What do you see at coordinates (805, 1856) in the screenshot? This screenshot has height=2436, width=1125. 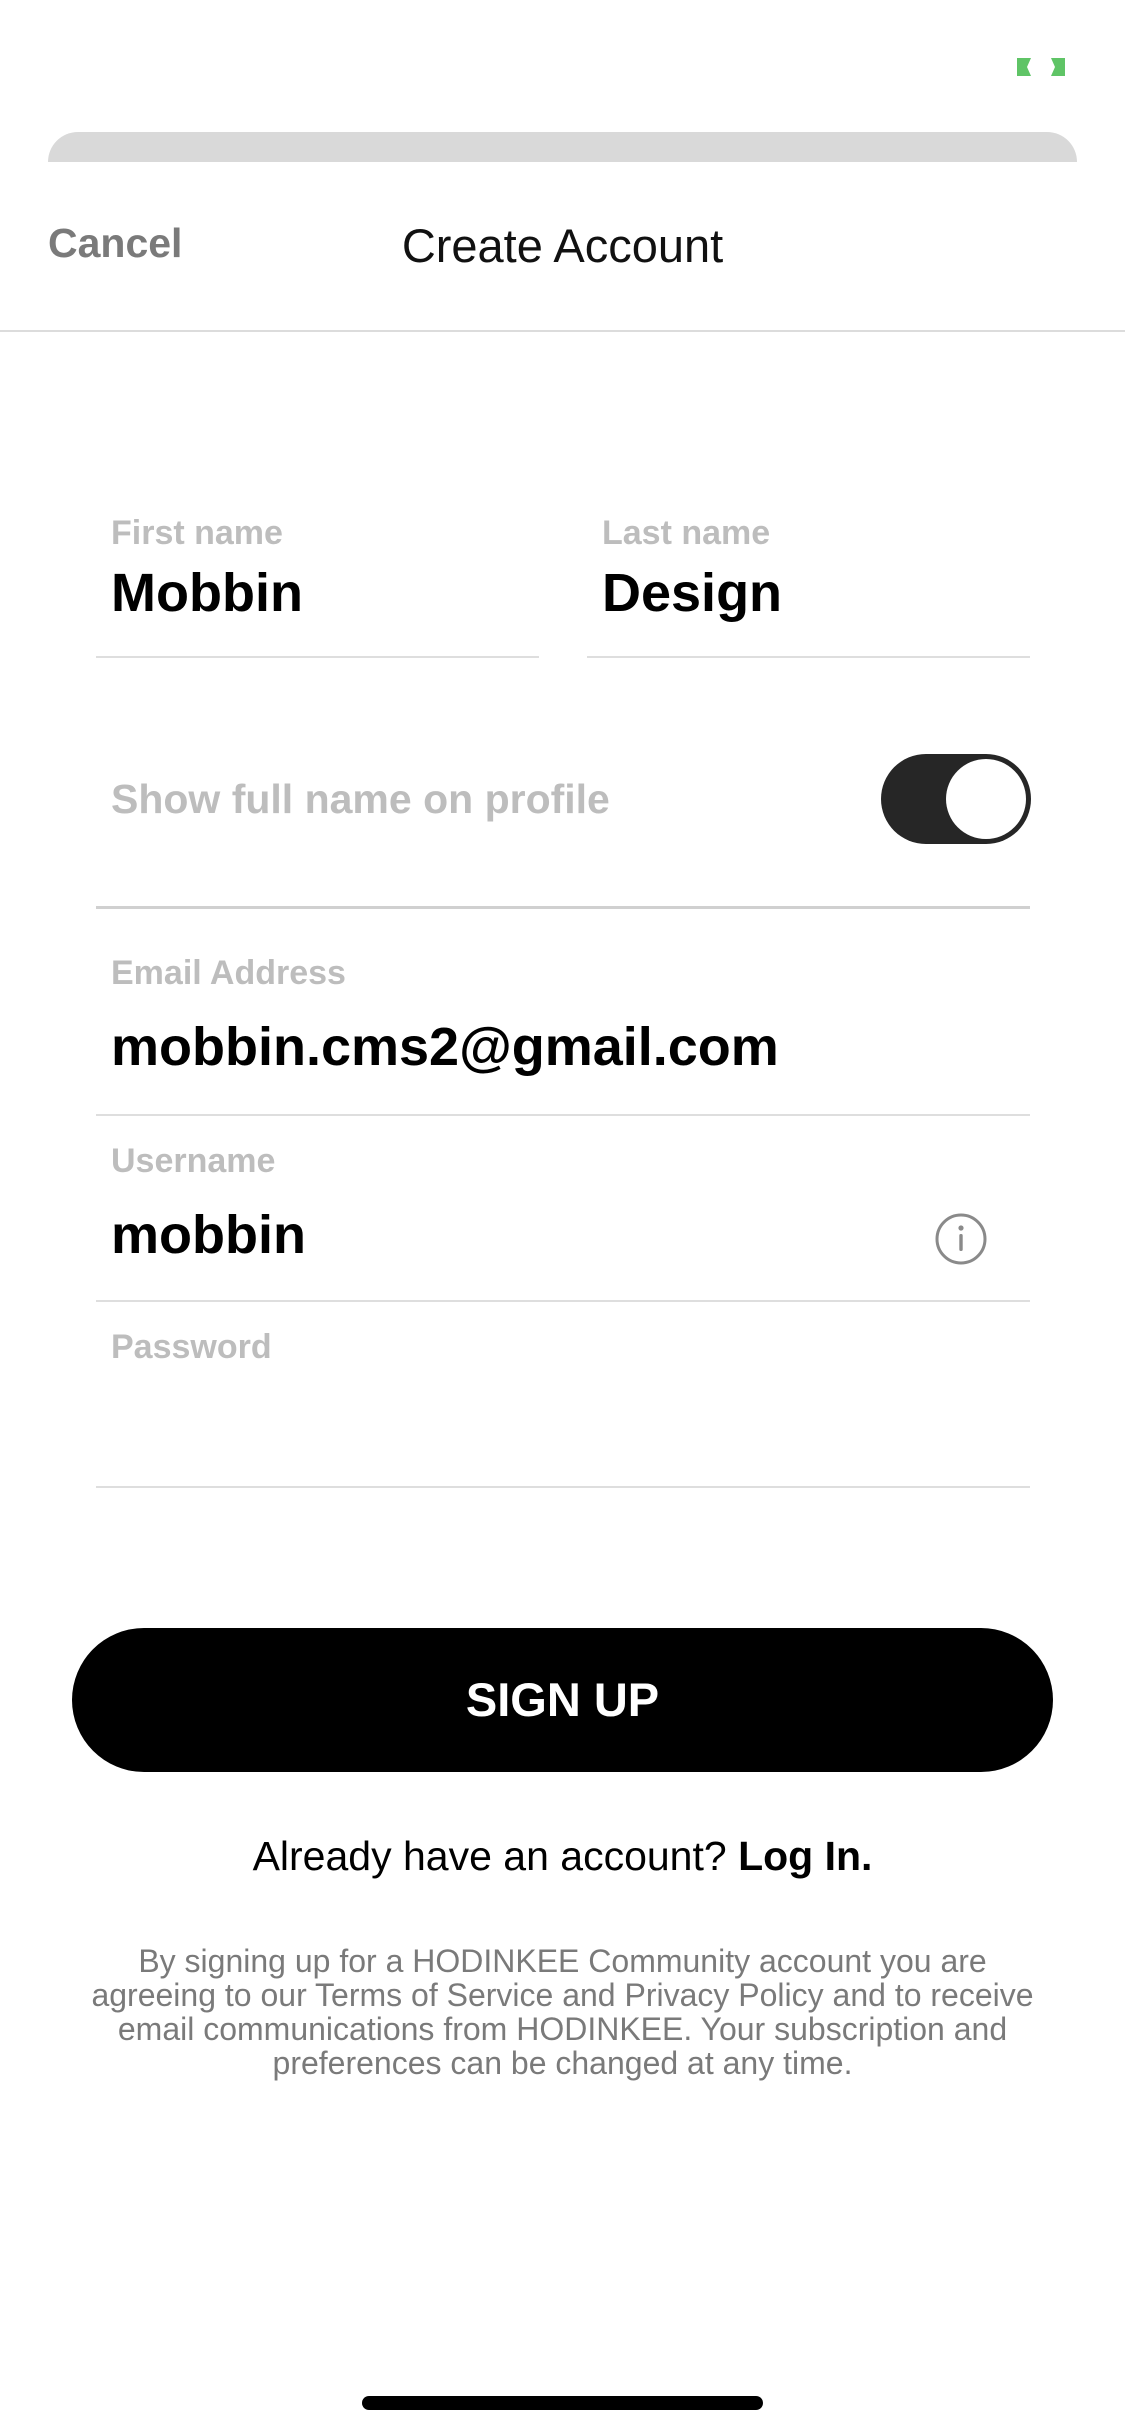 I see `login-link: Log In.` at bounding box center [805, 1856].